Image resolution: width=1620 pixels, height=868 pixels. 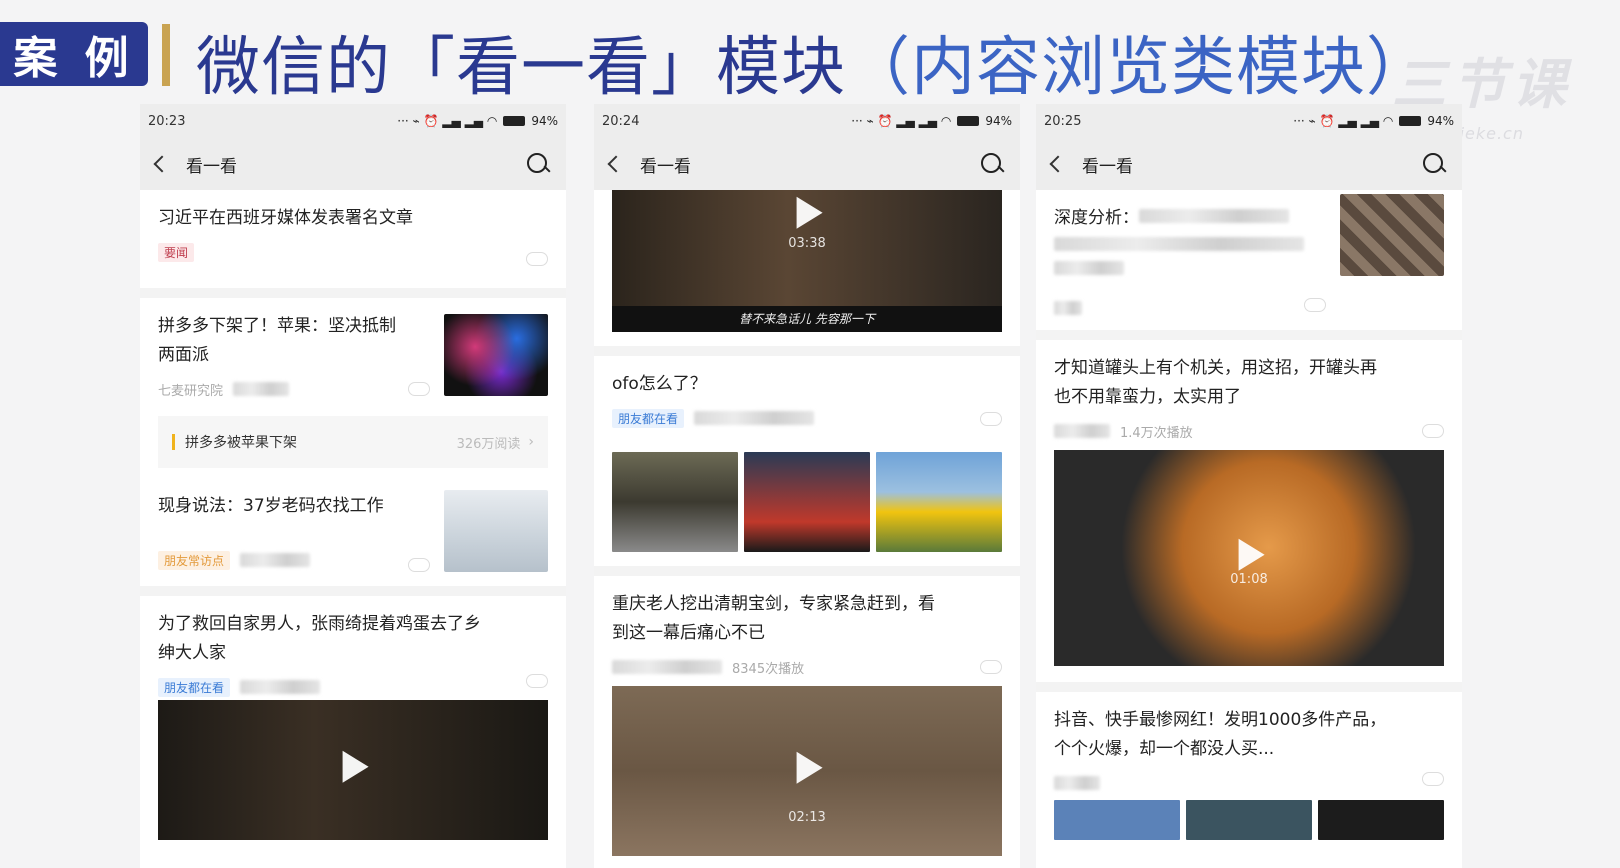 I want to click on tag-badge: 要闻, so click(x=176, y=252).